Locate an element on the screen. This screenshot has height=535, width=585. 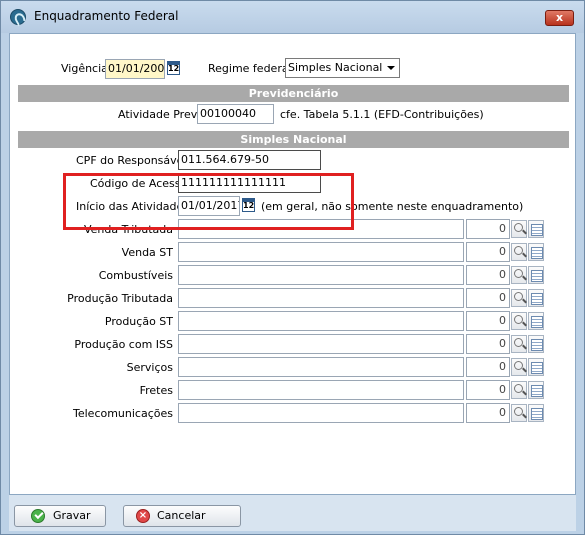
row-label: Produção com ISS is located at coordinates (123, 344).